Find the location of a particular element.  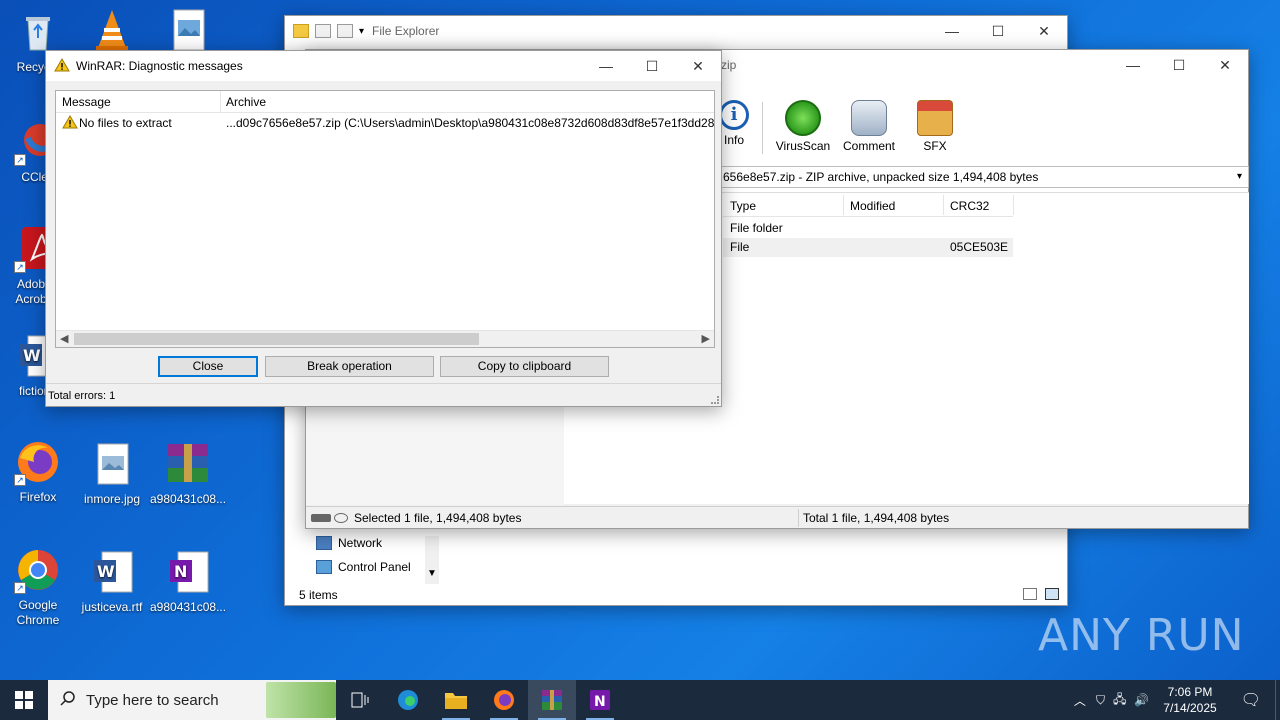

taskbar-winrar is located at coordinates (552, 700).